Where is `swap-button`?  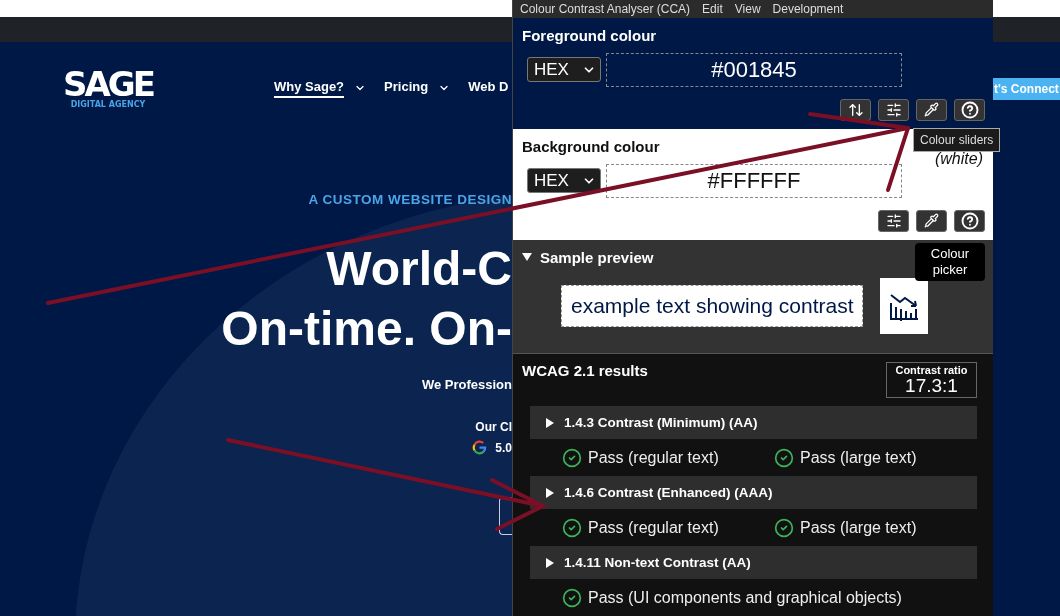
swap-button is located at coordinates (855, 109).